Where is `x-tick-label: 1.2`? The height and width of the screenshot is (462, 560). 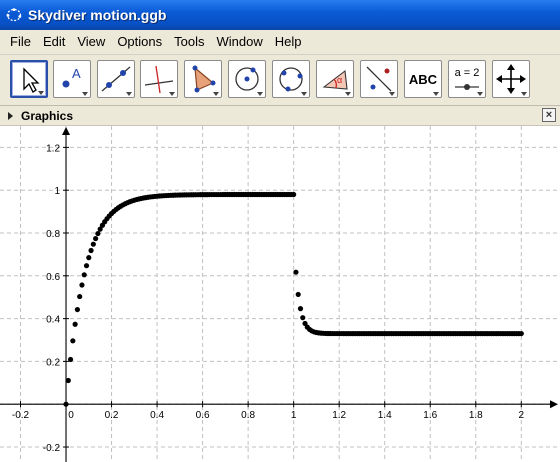 x-tick-label: 1.2 is located at coordinates (339, 415).